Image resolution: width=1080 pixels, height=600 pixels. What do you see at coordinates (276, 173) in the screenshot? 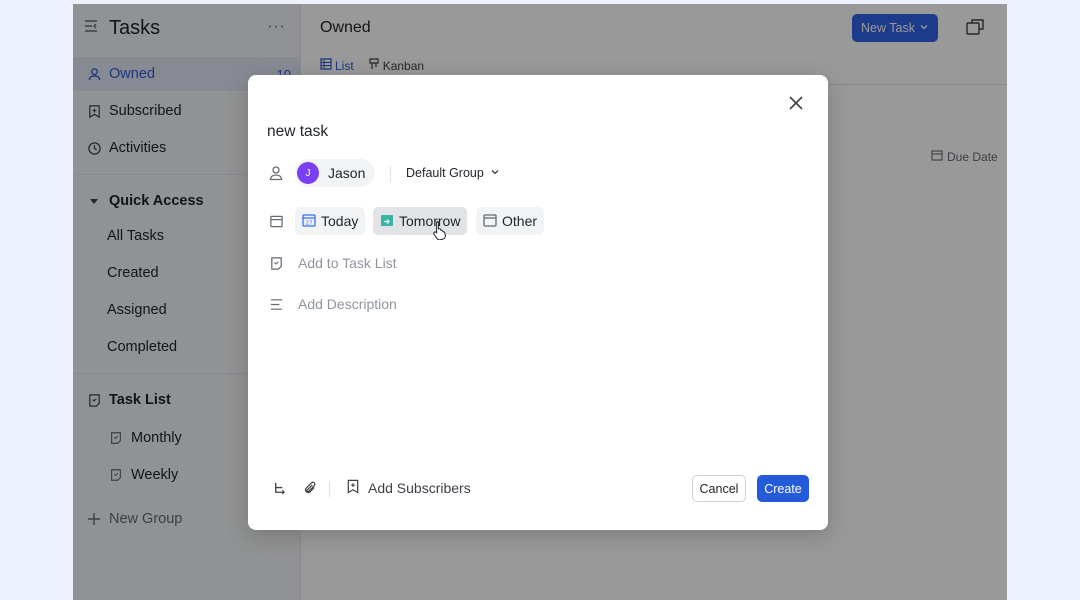
I see `assignee-icon` at bounding box center [276, 173].